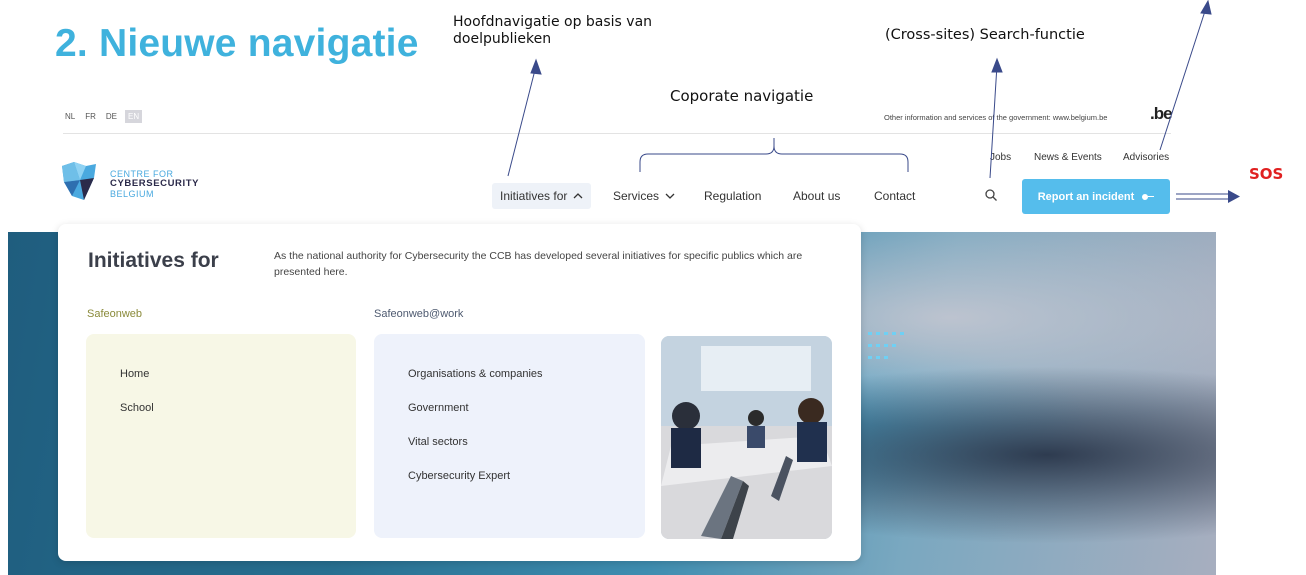 This screenshot has height=575, width=1306. I want to click on logo-line-2: CYBERSECURITY, so click(155, 183).